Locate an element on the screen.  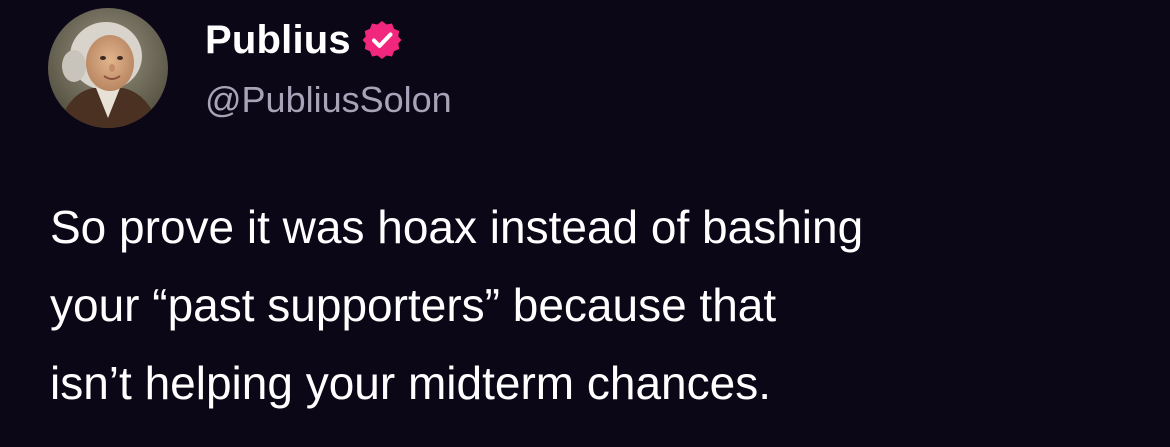
avatar is located at coordinates (108, 68).